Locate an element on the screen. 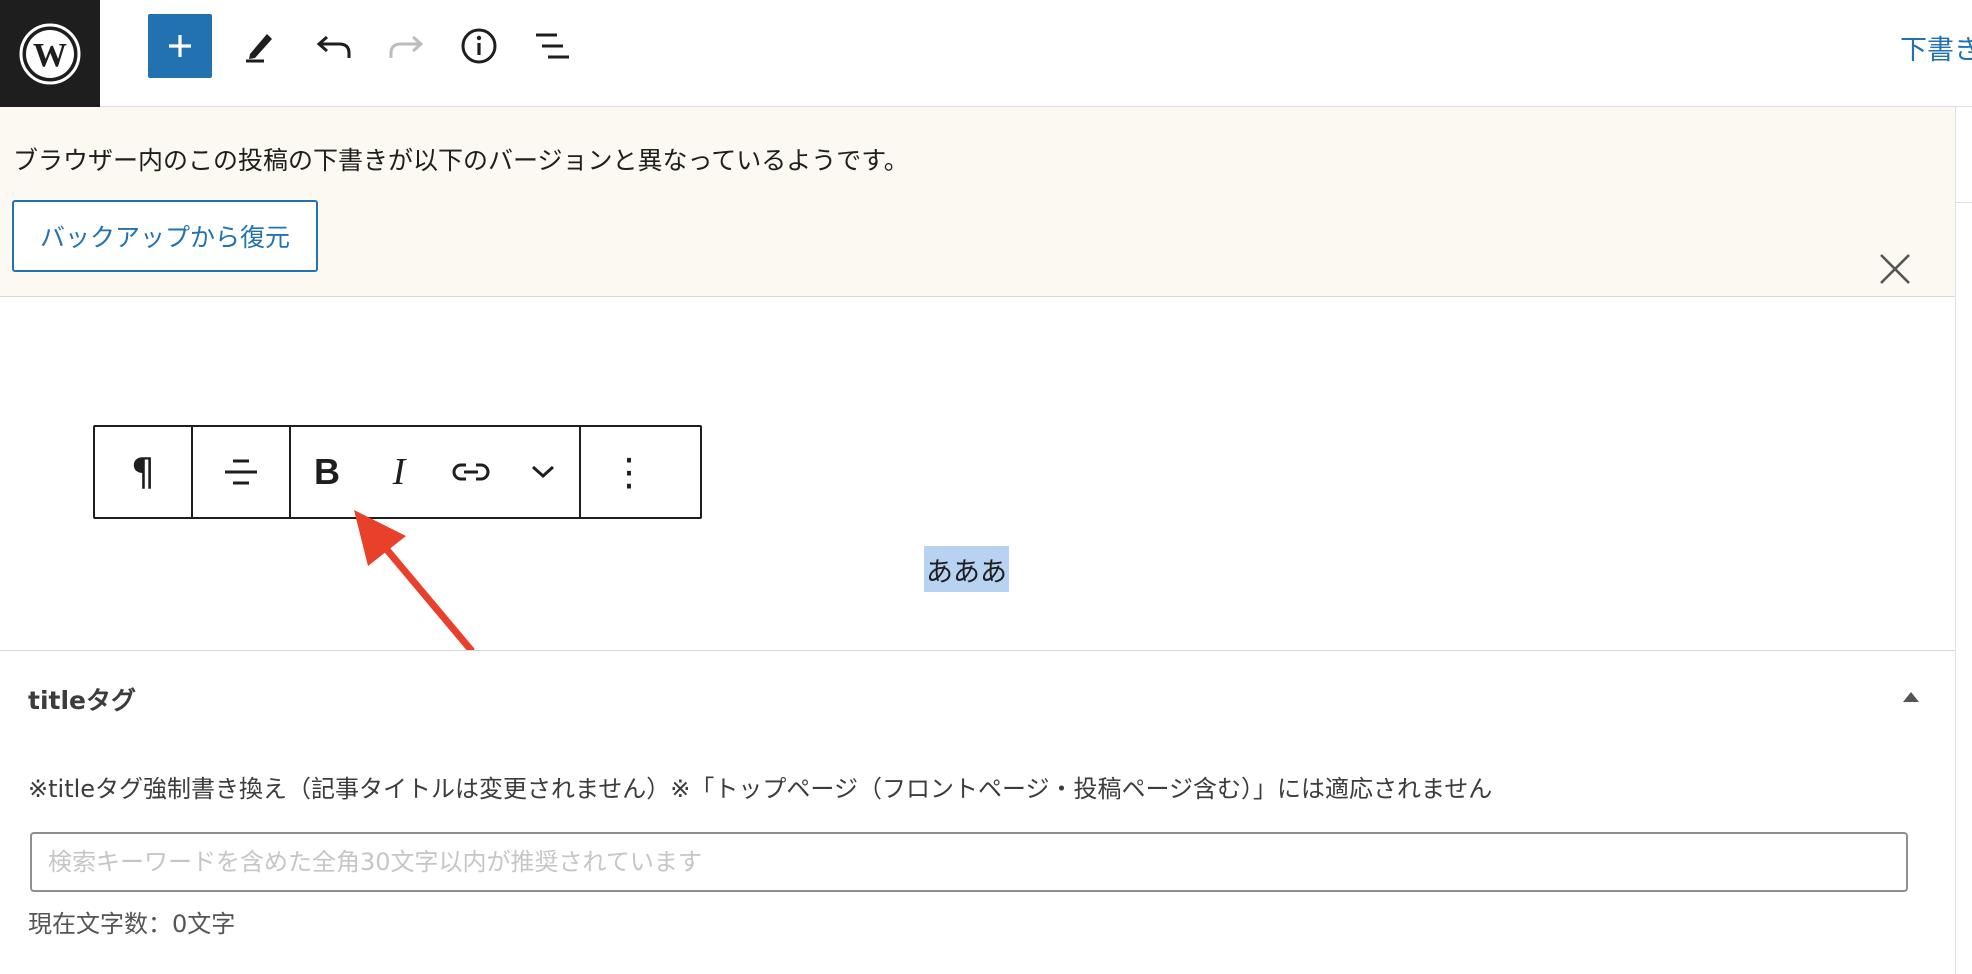 The image size is (1972, 974). notice-message: ブラウザー内のこの投稿の下書きが以下のバージョンと異なっているようです。 is located at coordinates (461, 160).